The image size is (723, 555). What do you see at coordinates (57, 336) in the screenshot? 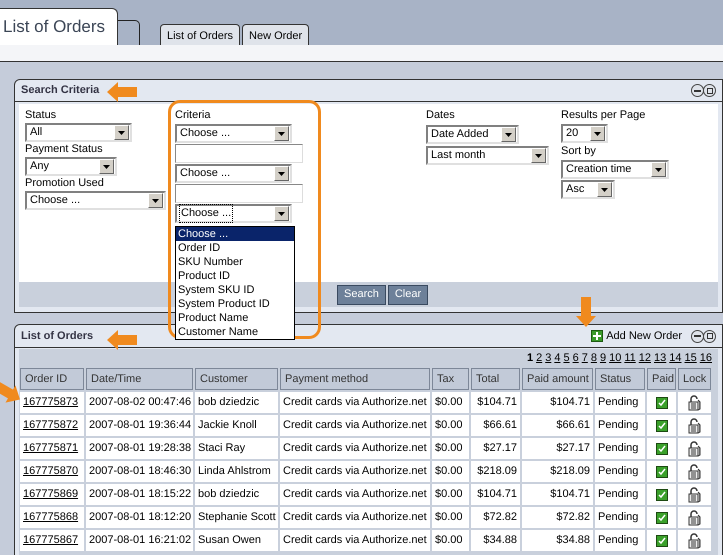
I see `panel-title: List of Orders` at bounding box center [57, 336].